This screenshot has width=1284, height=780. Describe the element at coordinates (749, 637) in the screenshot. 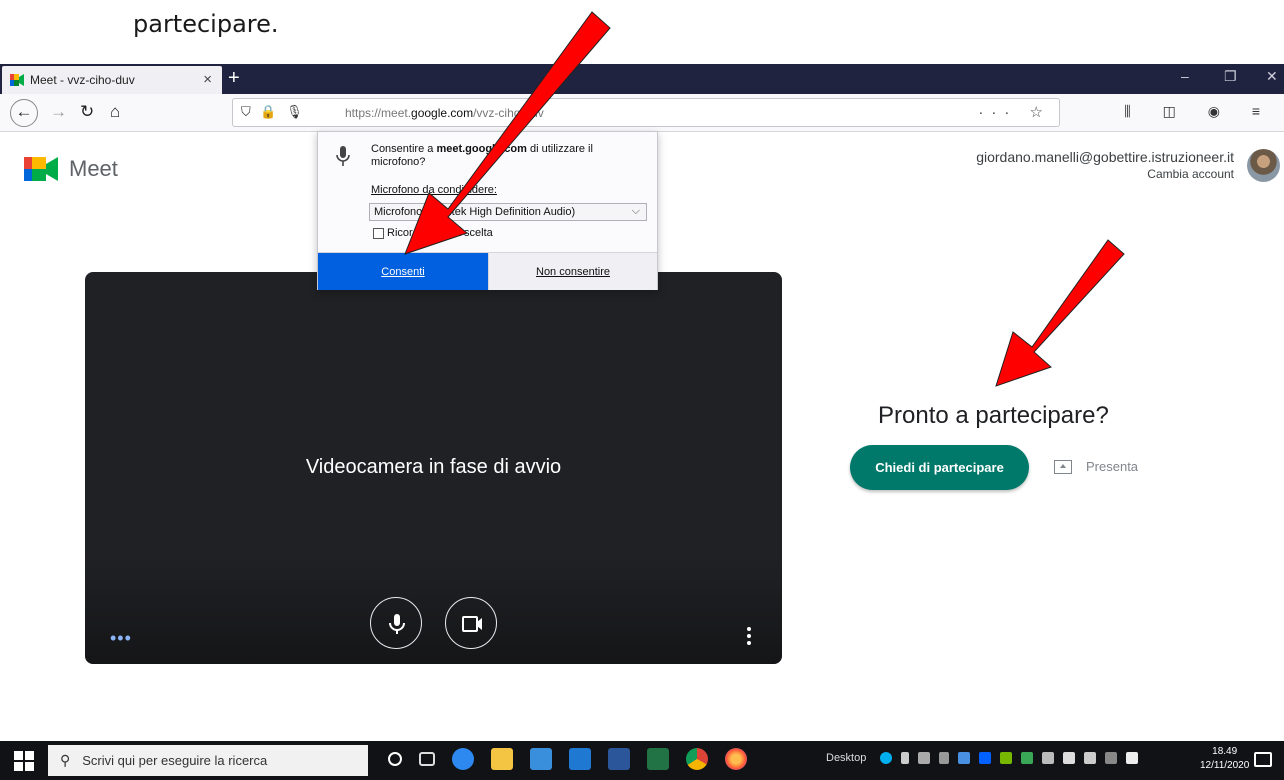

I see `more-options-icon` at that location.